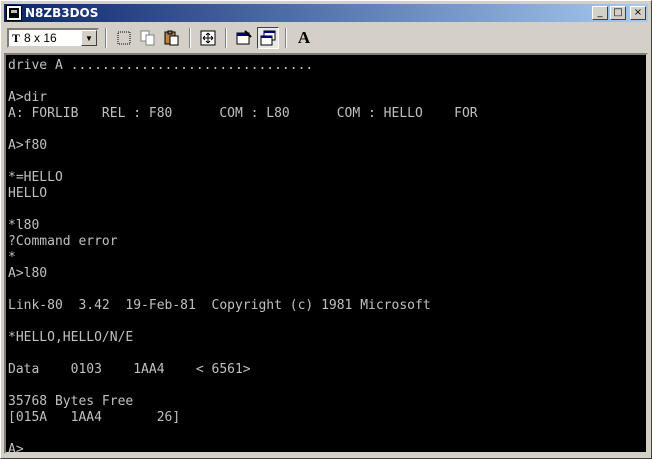 Image resolution: width=652 pixels, height=459 pixels. Describe the element at coordinates (16, 37) in the screenshot. I see `truetype-icon: T` at that location.